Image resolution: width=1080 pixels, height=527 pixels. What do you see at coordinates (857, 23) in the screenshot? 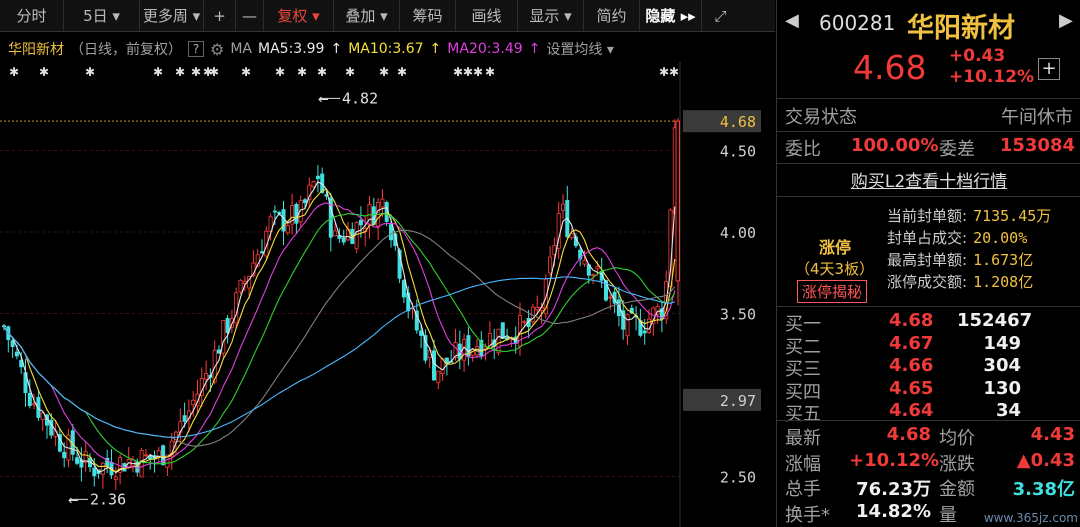
I see `stock-code: 600281` at bounding box center [857, 23].